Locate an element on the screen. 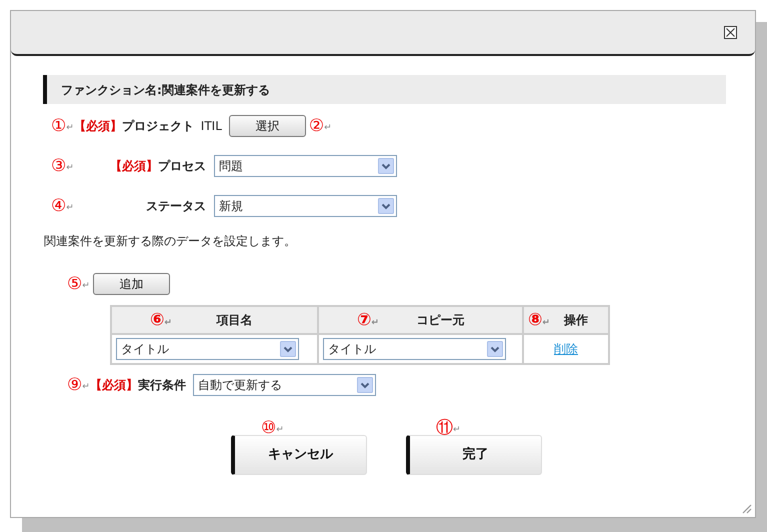  dropdown: 問題 is located at coordinates (305, 166).